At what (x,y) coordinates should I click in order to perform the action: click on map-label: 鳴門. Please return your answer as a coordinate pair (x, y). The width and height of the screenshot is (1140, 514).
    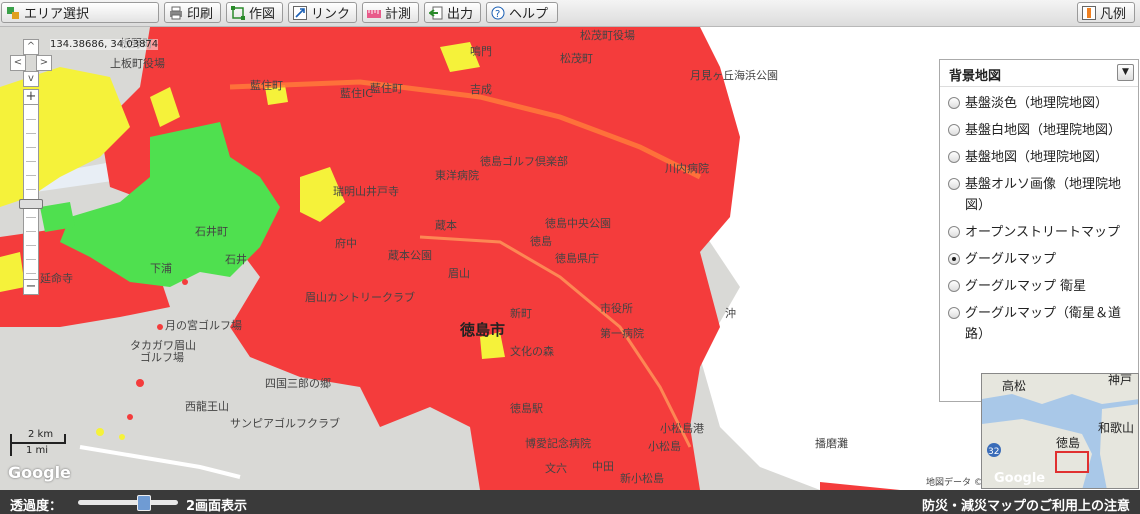
    Looking at the image, I should click on (481, 51).